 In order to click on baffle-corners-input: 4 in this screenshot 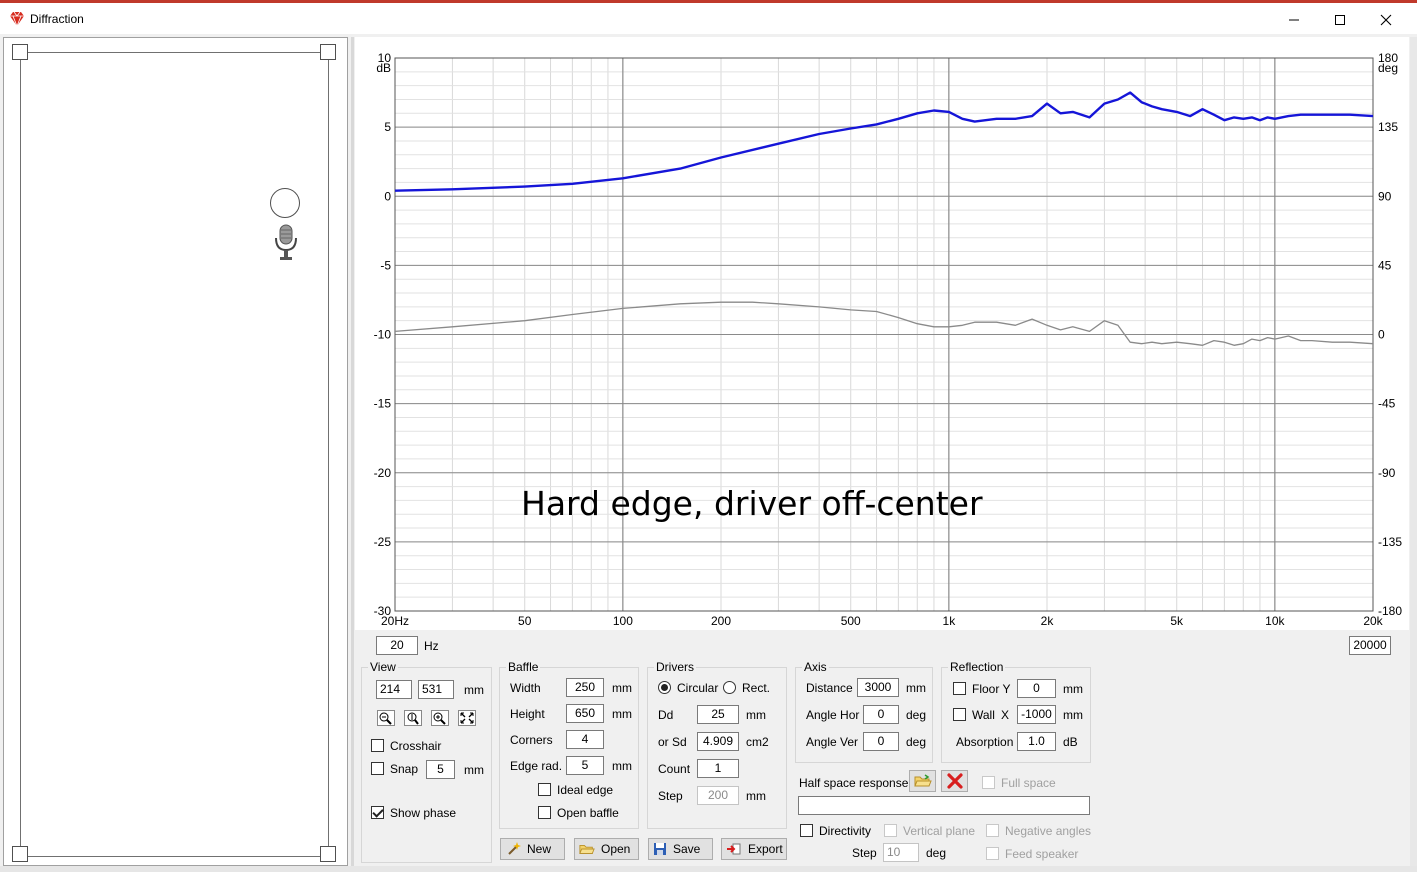, I will do `click(585, 739)`.